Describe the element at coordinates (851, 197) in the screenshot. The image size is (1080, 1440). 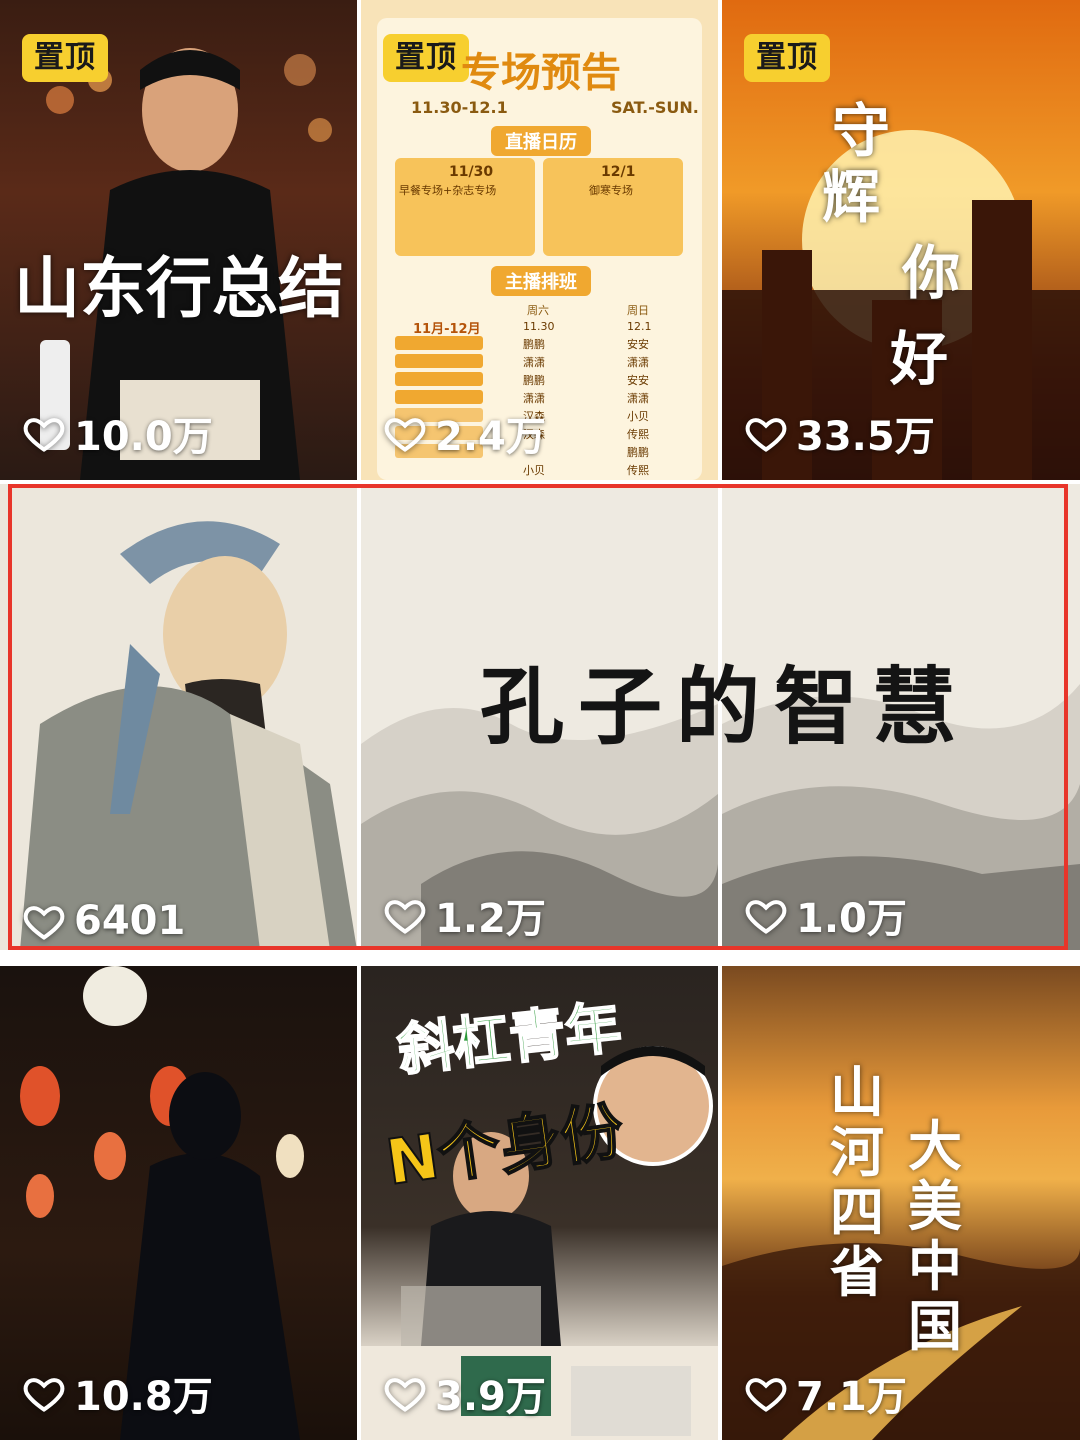
I see `video-title-char: 辉` at that location.